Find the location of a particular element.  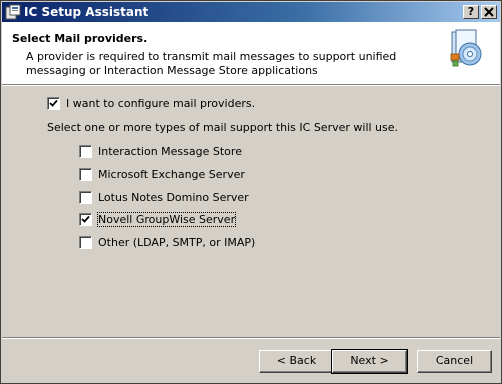

checkbox-label: Interaction Message Store is located at coordinates (170, 151).